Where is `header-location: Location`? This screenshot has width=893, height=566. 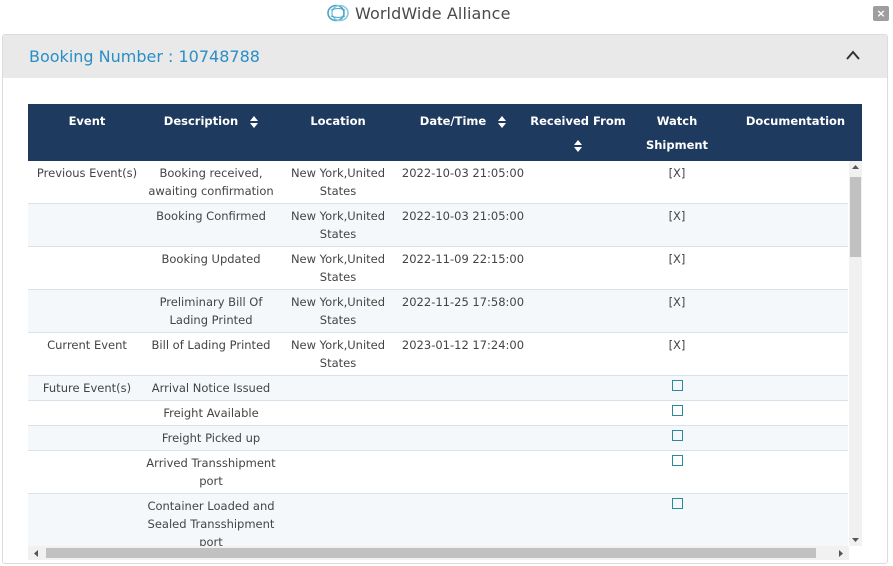
header-location: Location is located at coordinates (338, 121).